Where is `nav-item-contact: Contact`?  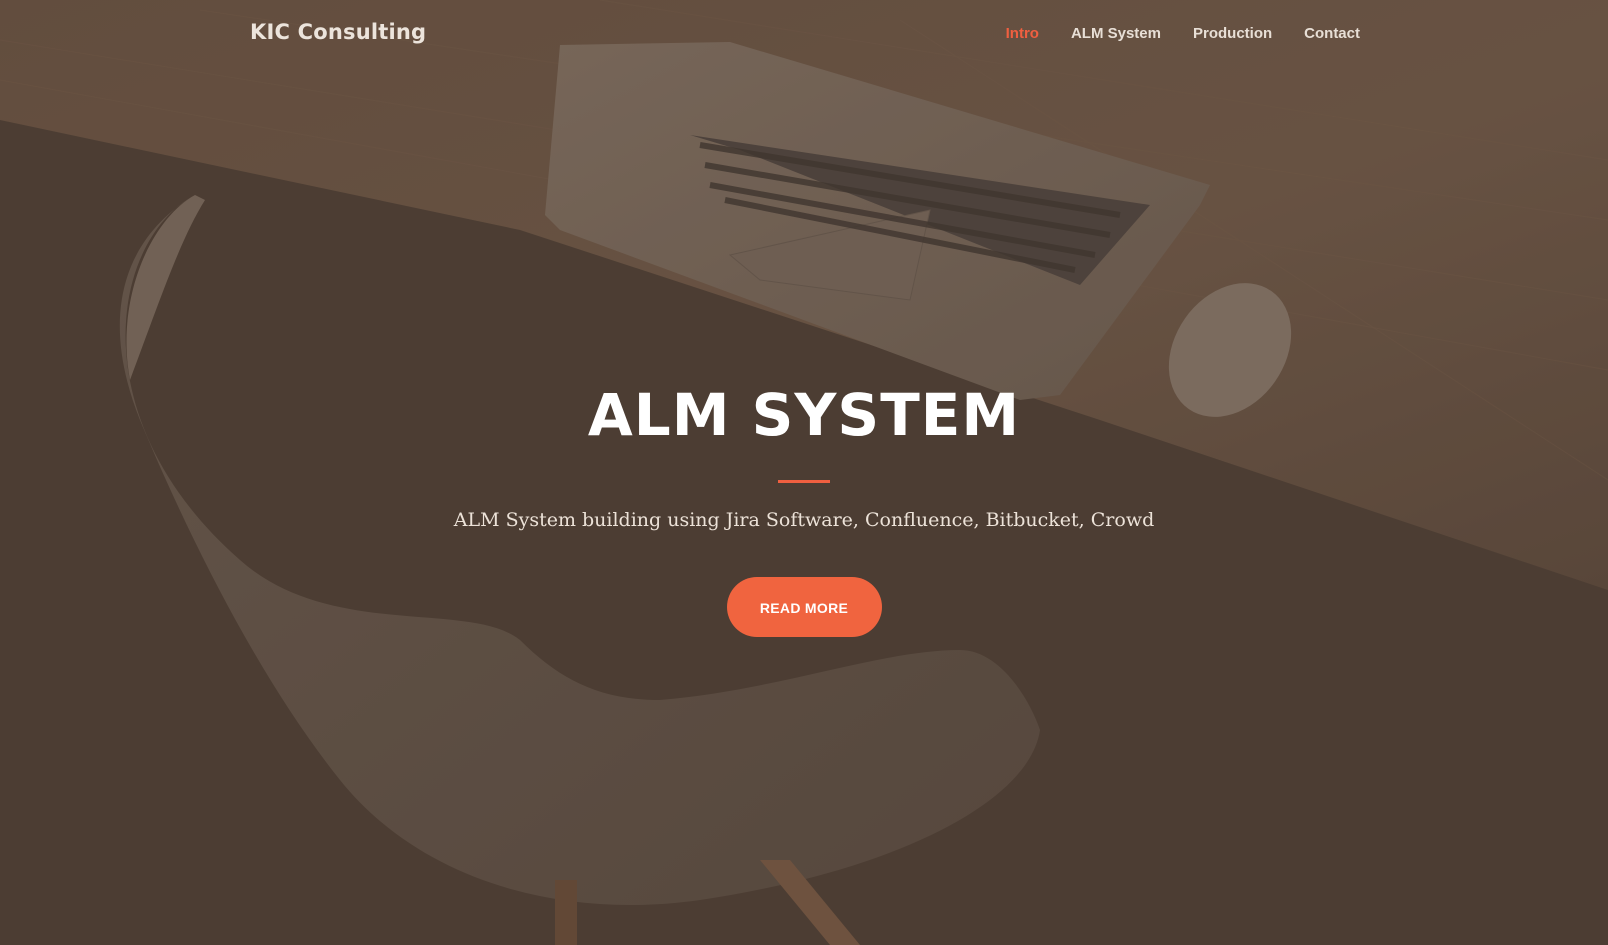 nav-item-contact: Contact is located at coordinates (1332, 33).